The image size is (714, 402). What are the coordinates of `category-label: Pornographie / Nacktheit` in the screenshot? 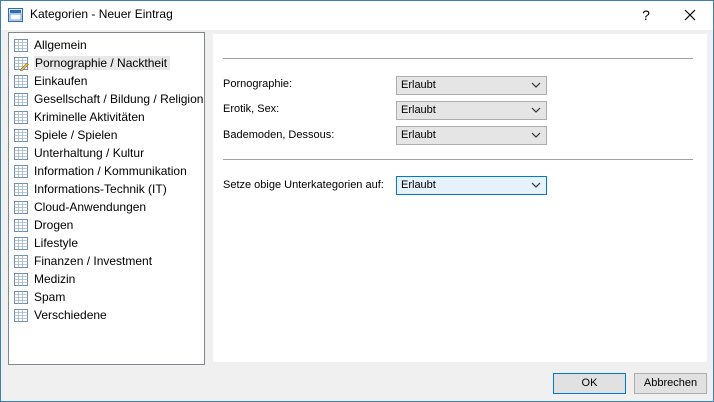 It's located at (102, 63).